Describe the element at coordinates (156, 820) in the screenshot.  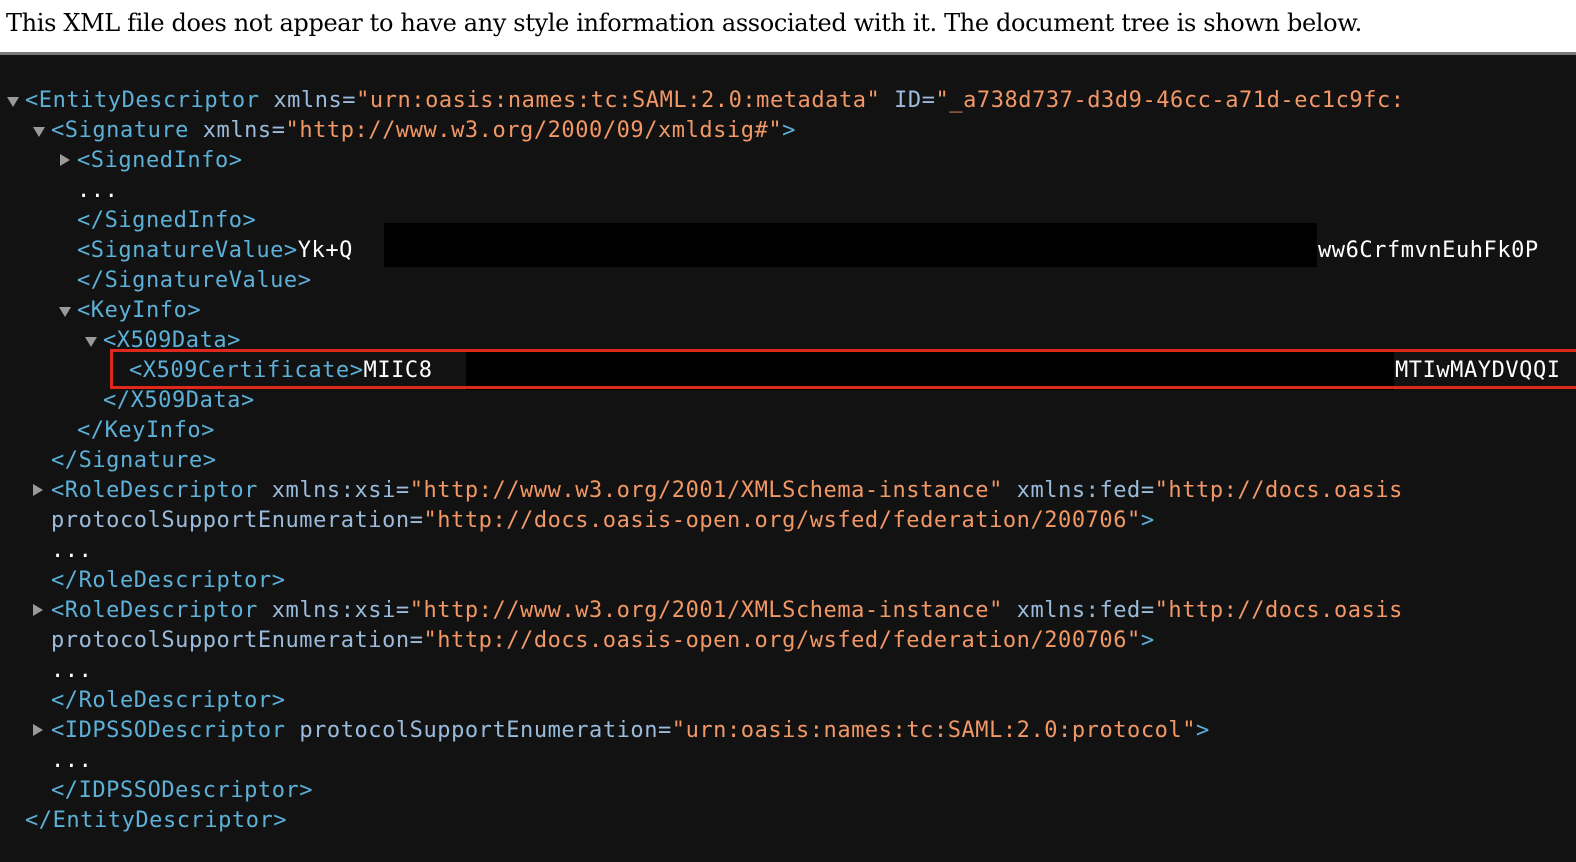
I see `entitydescriptor-close-tag: </EntityDescriptor>` at that location.